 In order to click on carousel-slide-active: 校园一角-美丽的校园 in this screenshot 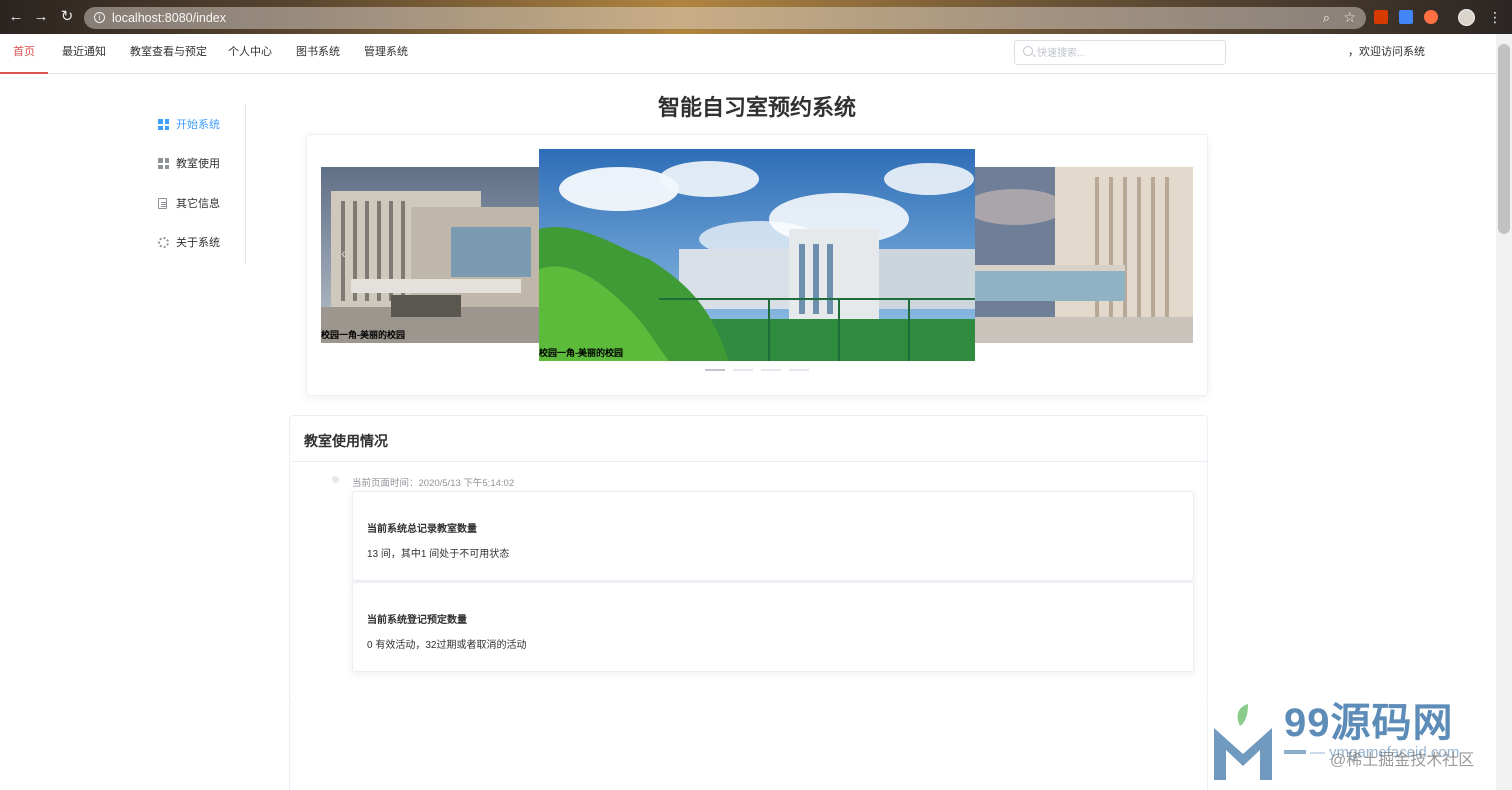, I will do `click(757, 255)`.